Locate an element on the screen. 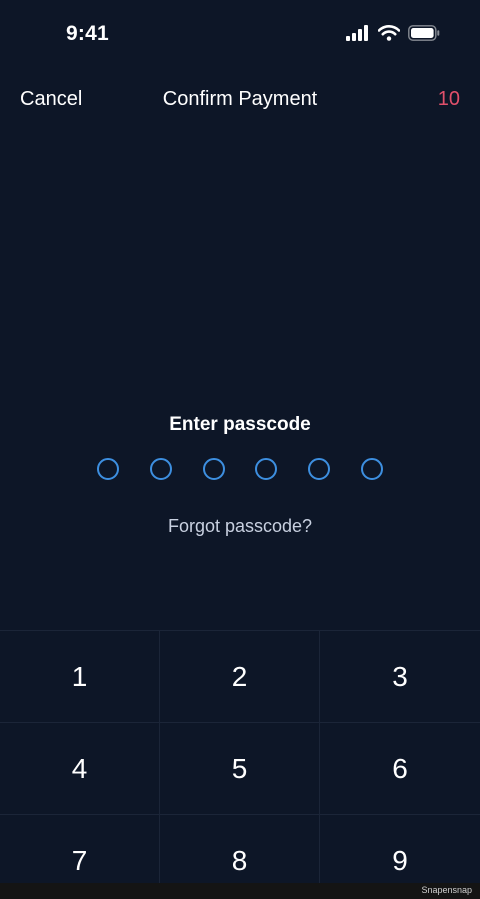 This screenshot has height=899, width=480. battery-icon is located at coordinates (424, 35).